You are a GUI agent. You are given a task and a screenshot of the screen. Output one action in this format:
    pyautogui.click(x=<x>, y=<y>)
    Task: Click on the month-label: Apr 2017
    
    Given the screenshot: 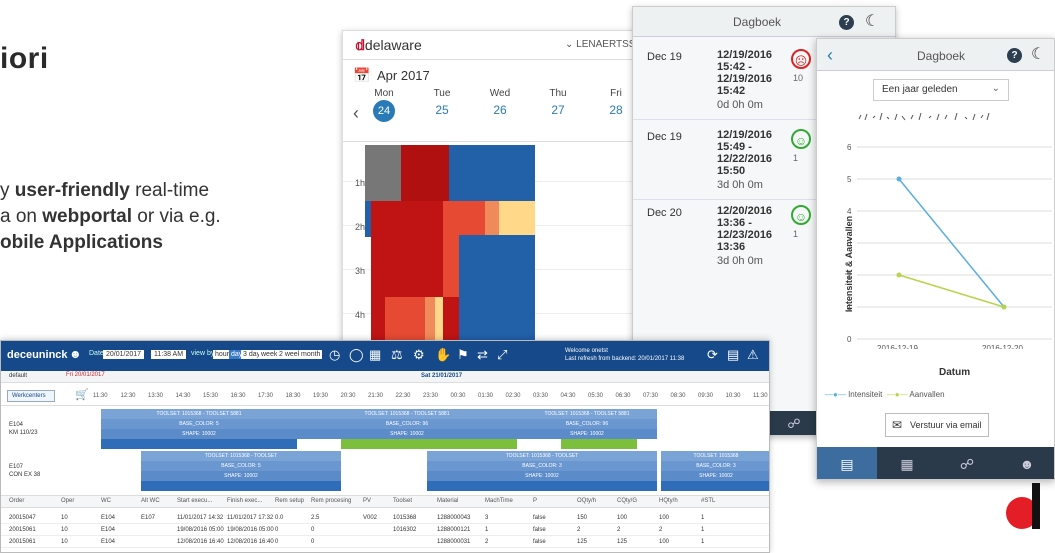 What is the action you would take?
    pyautogui.click(x=403, y=75)
    